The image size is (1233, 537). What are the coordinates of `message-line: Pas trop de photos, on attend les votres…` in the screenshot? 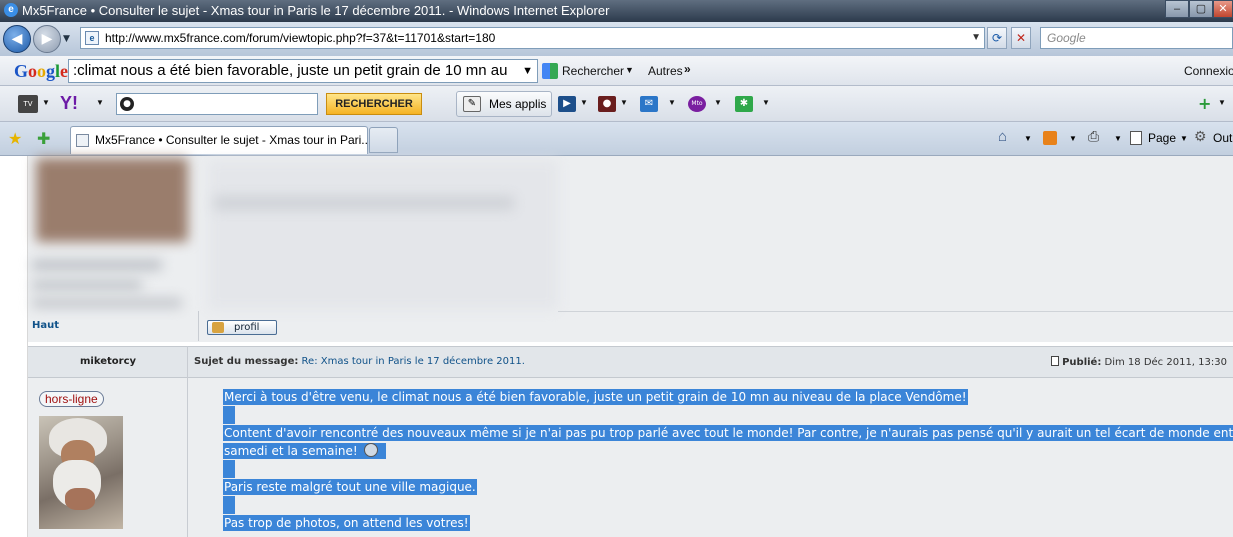 It's located at (346, 523).